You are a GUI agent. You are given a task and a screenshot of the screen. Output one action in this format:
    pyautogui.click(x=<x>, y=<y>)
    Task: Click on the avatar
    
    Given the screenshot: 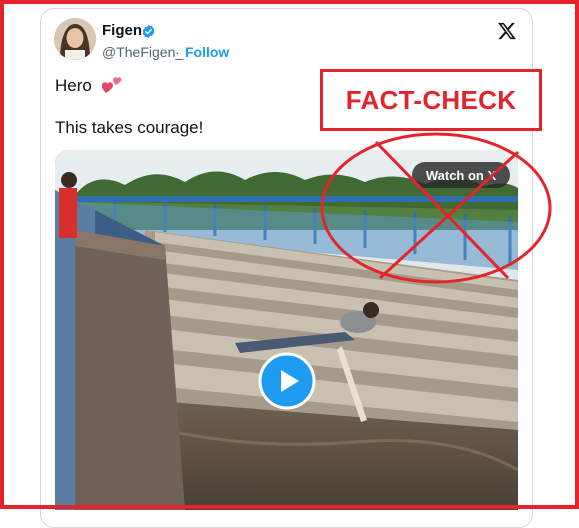 What is the action you would take?
    pyautogui.click(x=75, y=39)
    